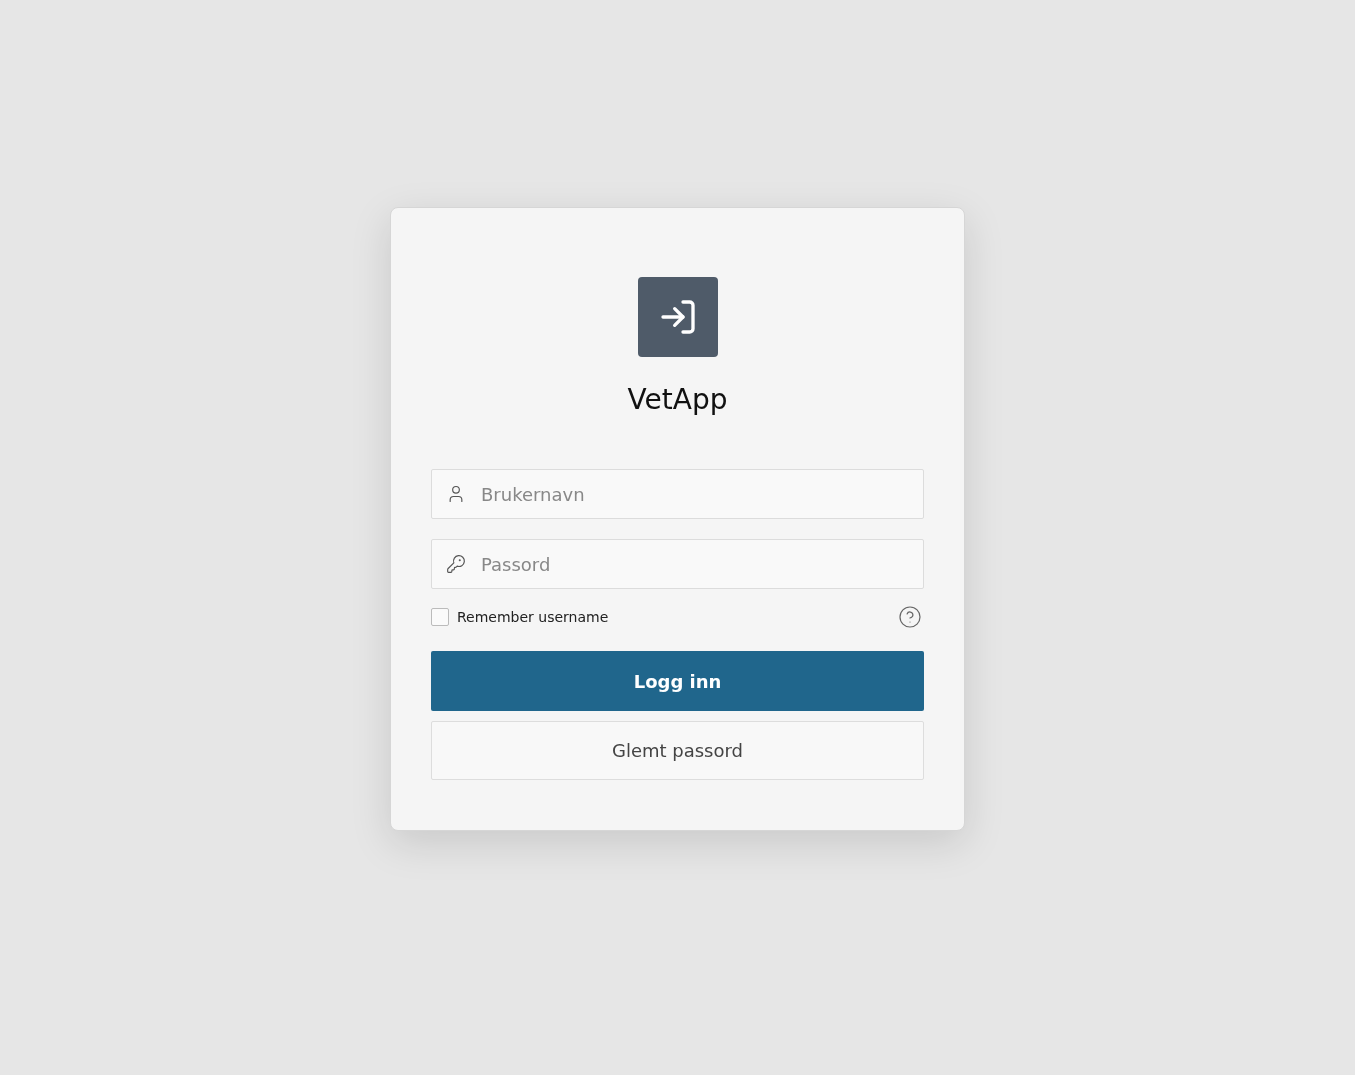 This screenshot has width=1355, height=1075. I want to click on help-icon, so click(910, 617).